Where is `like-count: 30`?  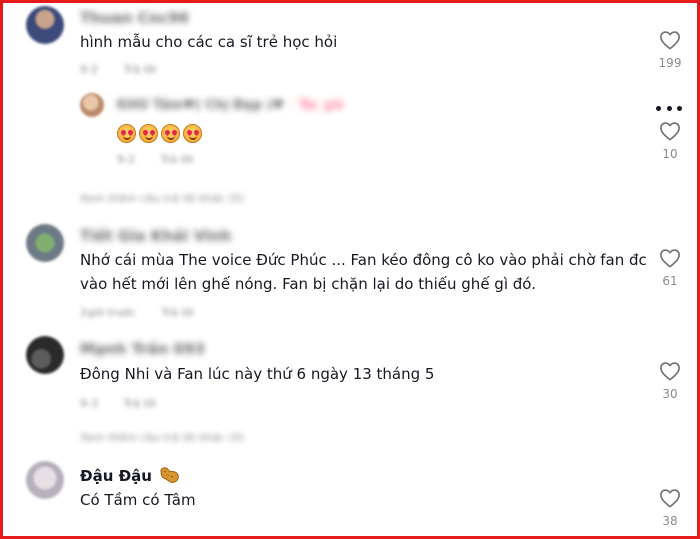 like-count: 30 is located at coordinates (670, 394).